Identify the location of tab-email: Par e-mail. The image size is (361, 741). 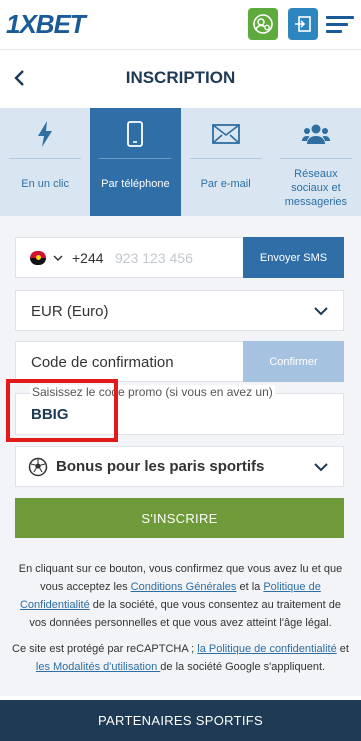
(226, 162).